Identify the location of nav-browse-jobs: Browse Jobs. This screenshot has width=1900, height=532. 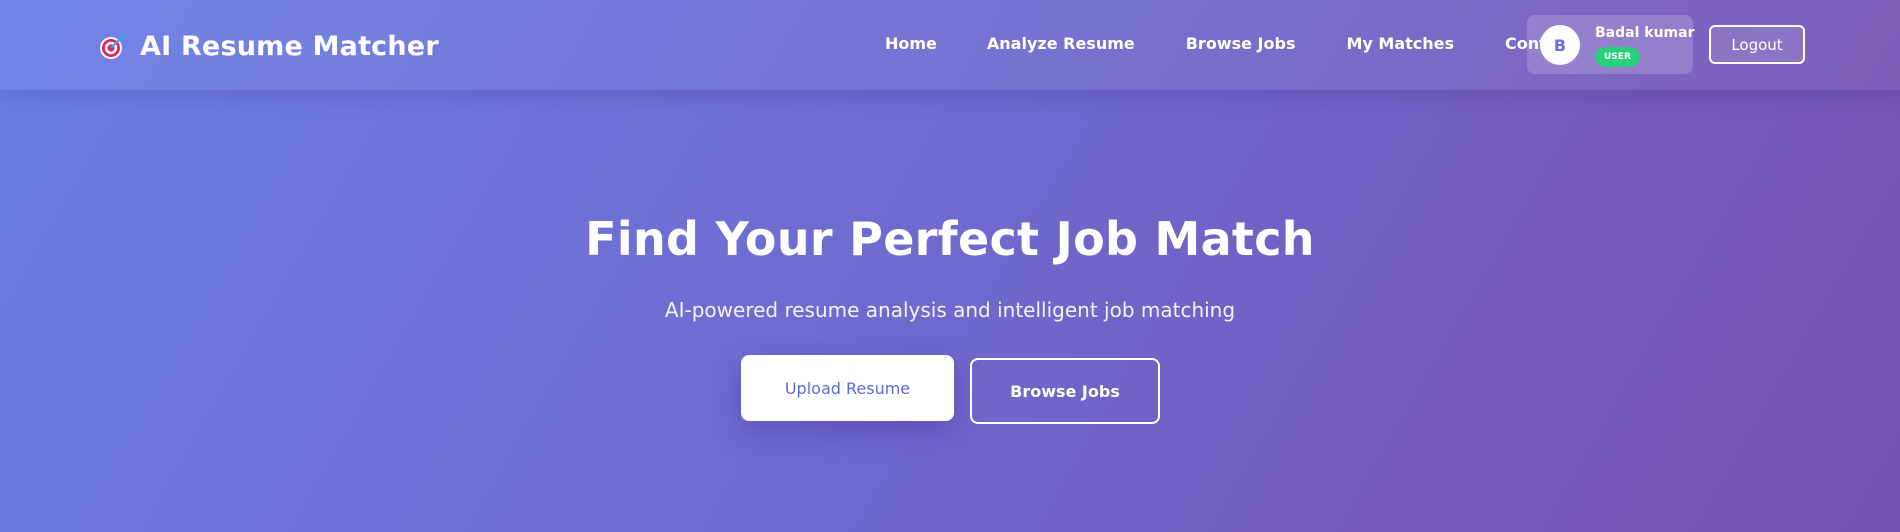
(1241, 43).